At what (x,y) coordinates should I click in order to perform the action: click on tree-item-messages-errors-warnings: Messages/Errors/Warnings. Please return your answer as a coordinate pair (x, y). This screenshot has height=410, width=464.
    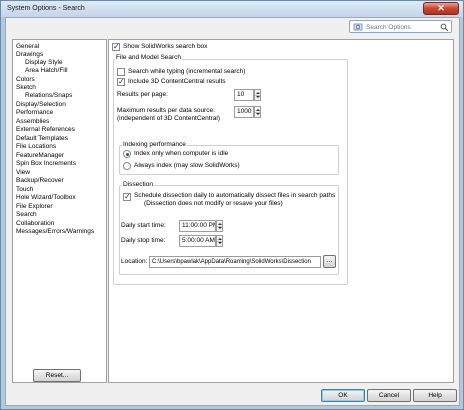
    Looking at the image, I should click on (55, 232).